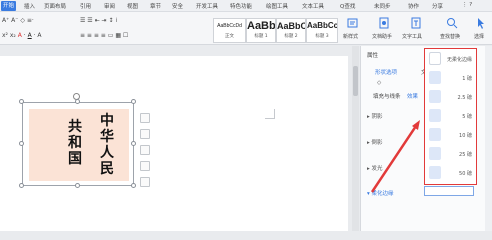 The width and height of the screenshot is (492, 240). Describe the element at coordinates (412, 37) in the screenshot. I see `text-tools-label: 文字工具` at that location.